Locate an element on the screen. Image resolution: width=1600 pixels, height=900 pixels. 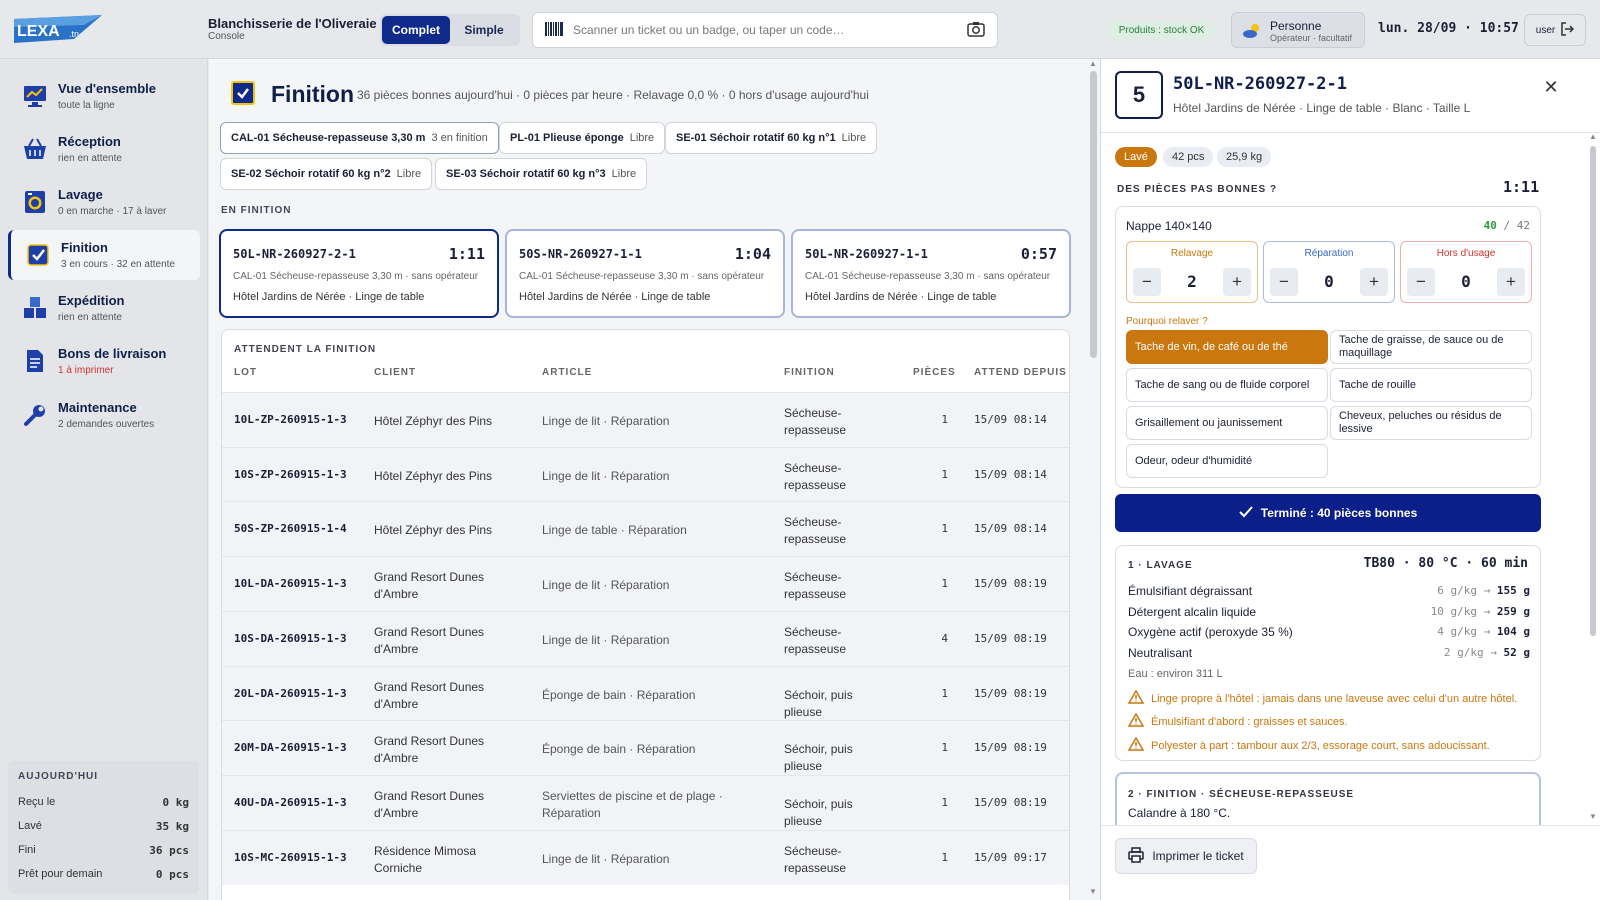
print-label: Imprimer le ticket is located at coordinates (1198, 856).